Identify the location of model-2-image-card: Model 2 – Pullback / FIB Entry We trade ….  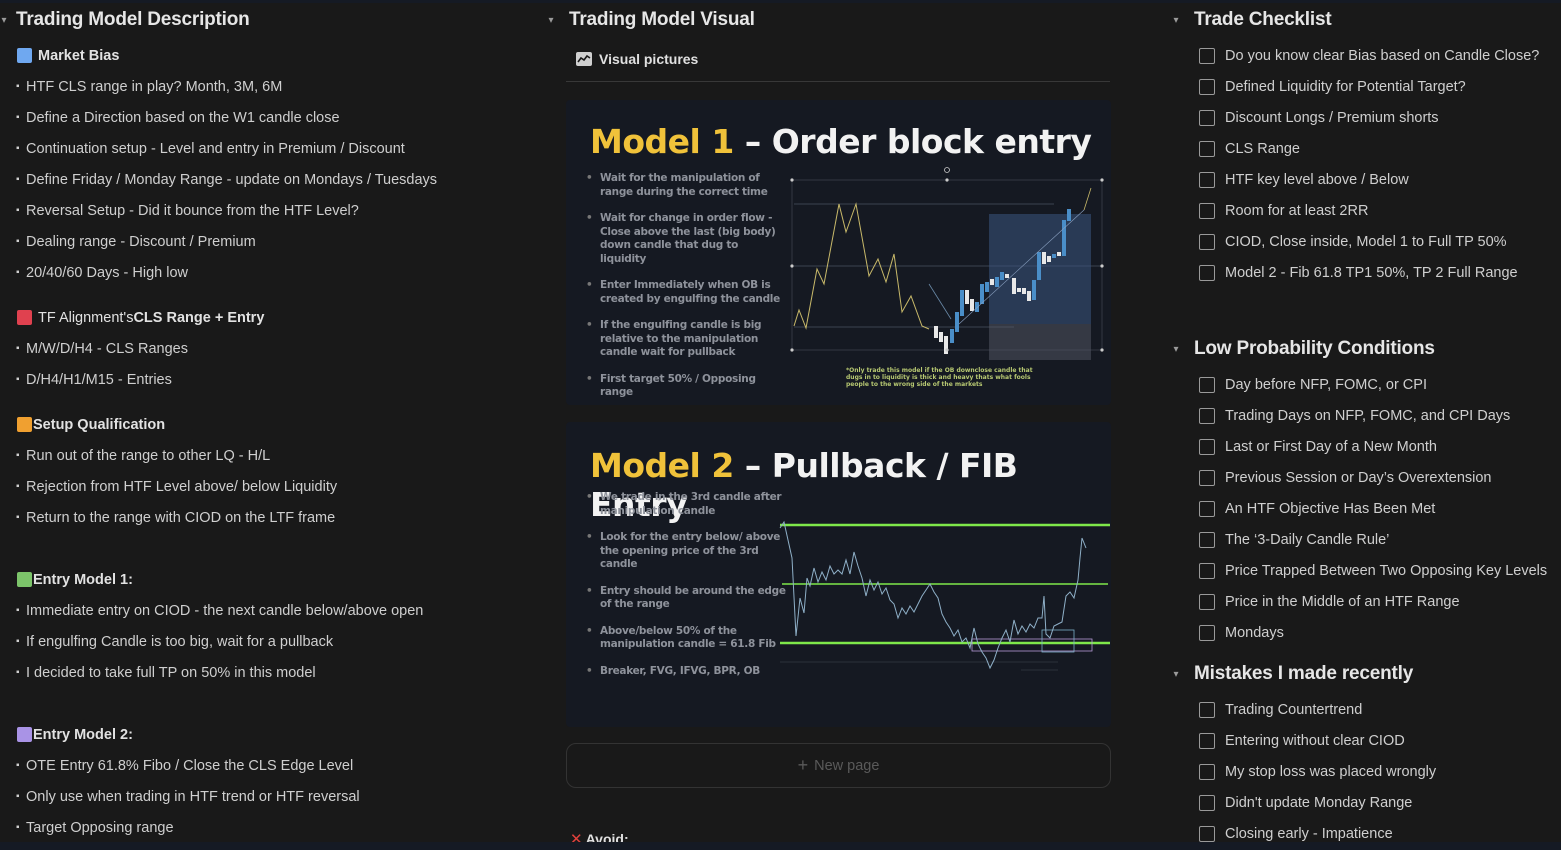
(838, 574).